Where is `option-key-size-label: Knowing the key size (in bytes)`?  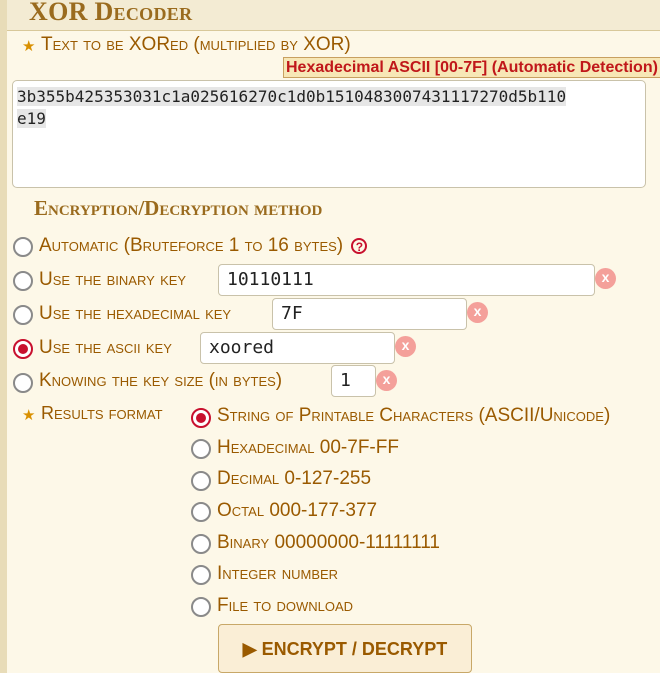 option-key-size-label: Knowing the key size (in bytes) is located at coordinates (161, 380).